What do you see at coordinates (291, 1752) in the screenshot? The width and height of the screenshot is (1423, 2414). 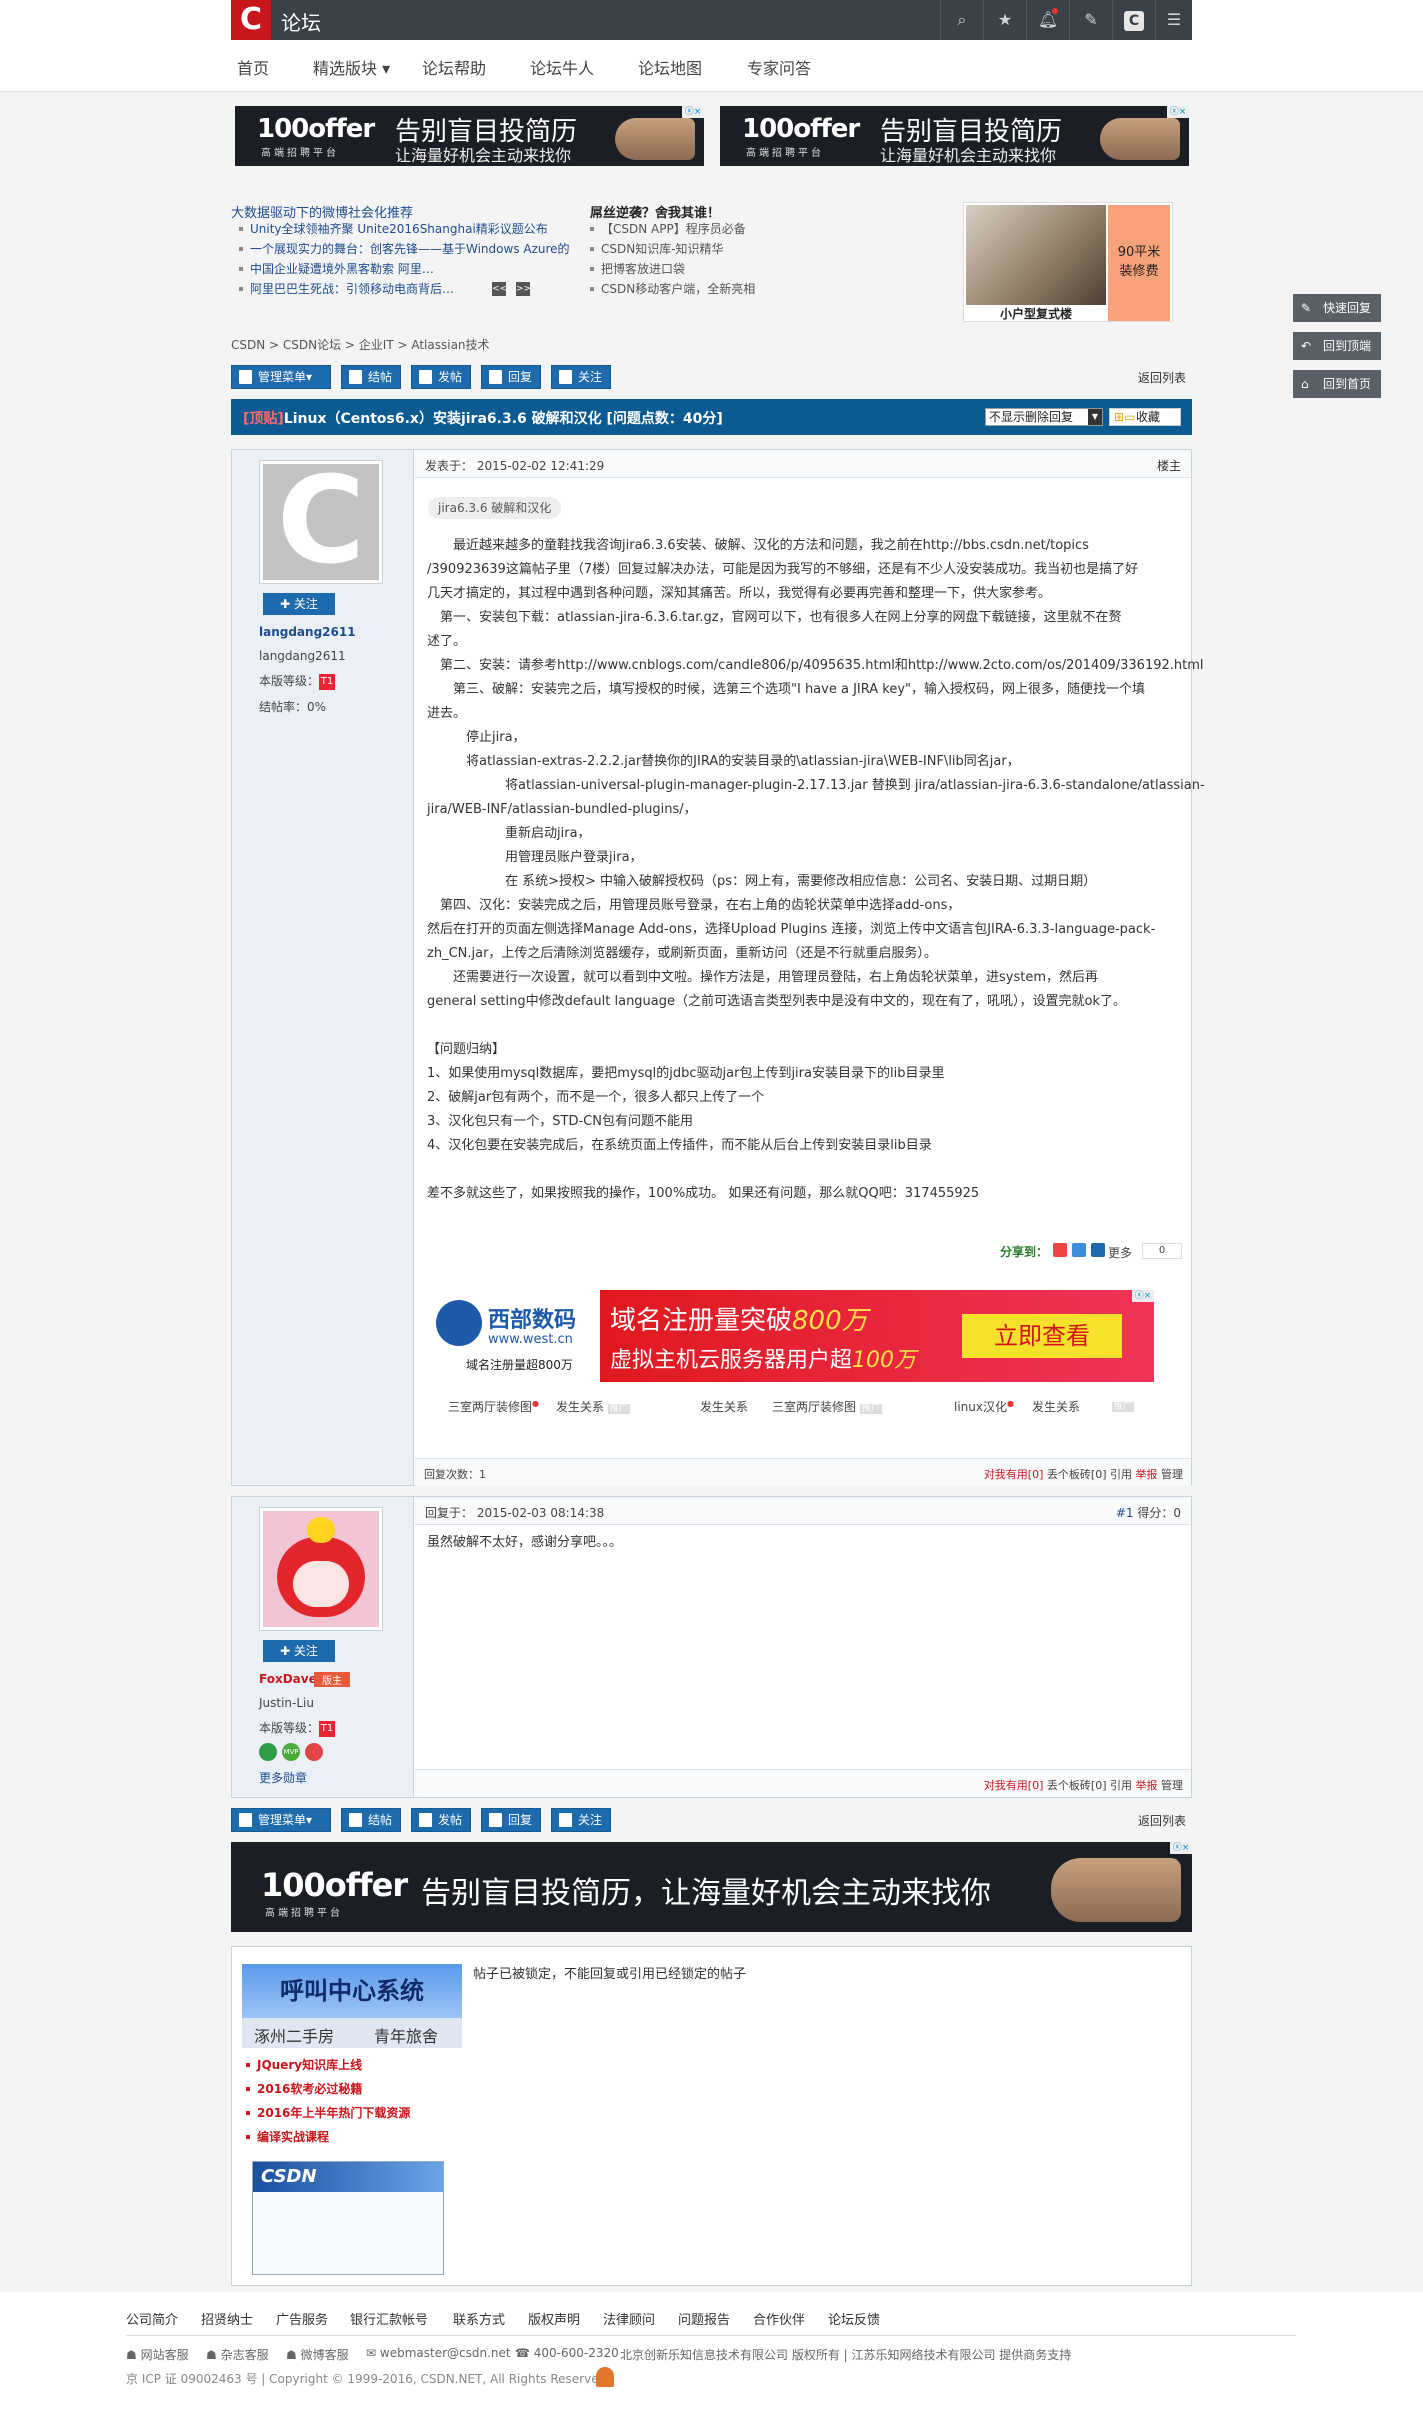 I see `medal-mvp-icon: MVP` at bounding box center [291, 1752].